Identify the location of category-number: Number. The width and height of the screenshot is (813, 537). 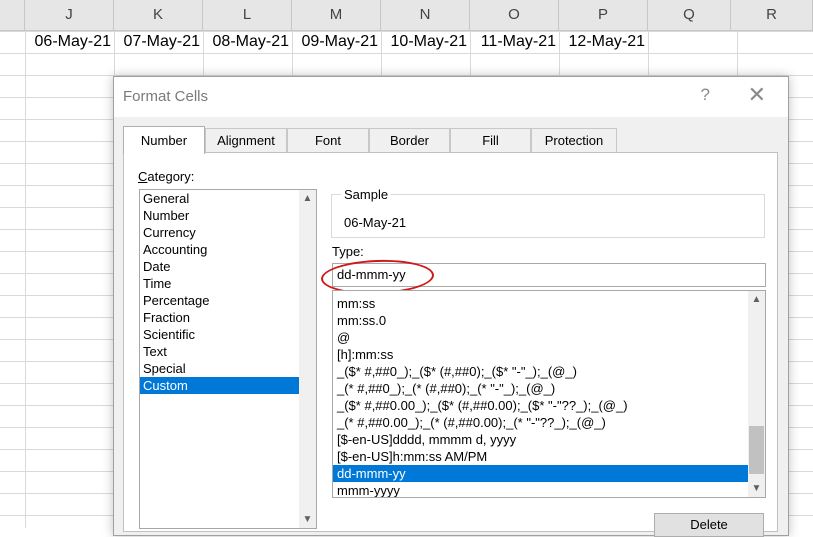
(219, 215).